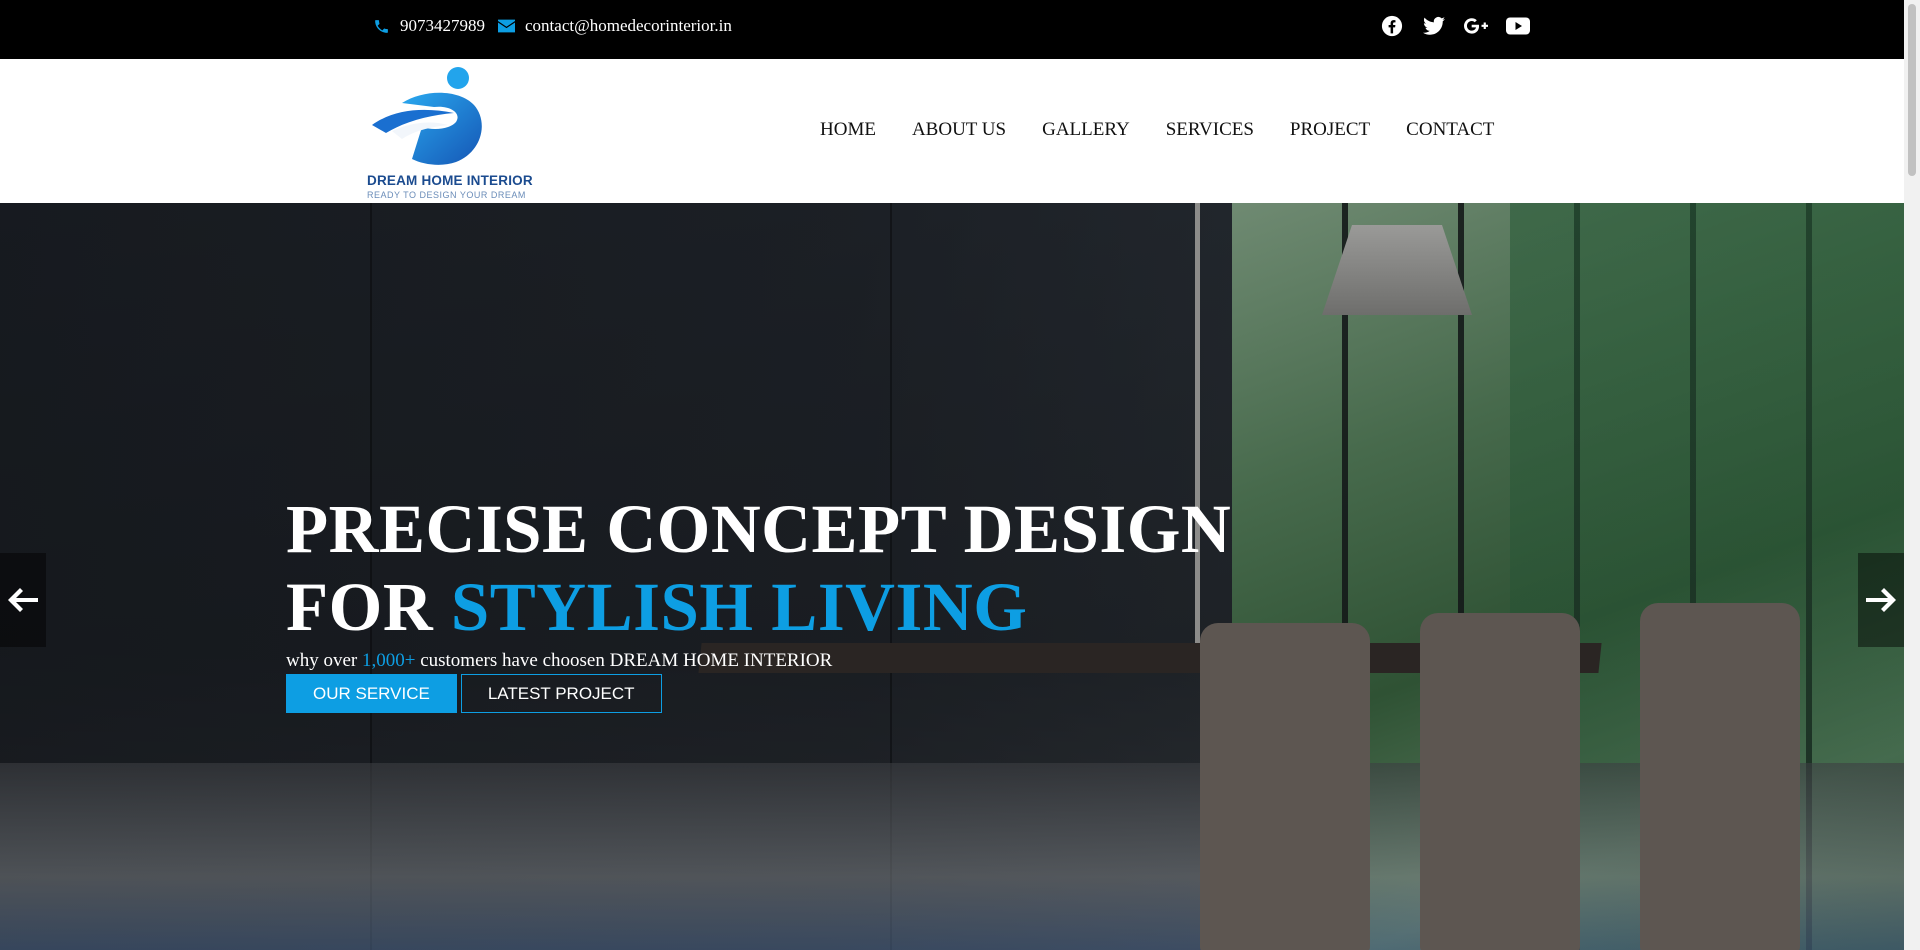 Image resolution: width=1920 pixels, height=950 pixels. Describe the element at coordinates (959, 130) in the screenshot. I see `nav-item-about-us: ABOUT US` at that location.